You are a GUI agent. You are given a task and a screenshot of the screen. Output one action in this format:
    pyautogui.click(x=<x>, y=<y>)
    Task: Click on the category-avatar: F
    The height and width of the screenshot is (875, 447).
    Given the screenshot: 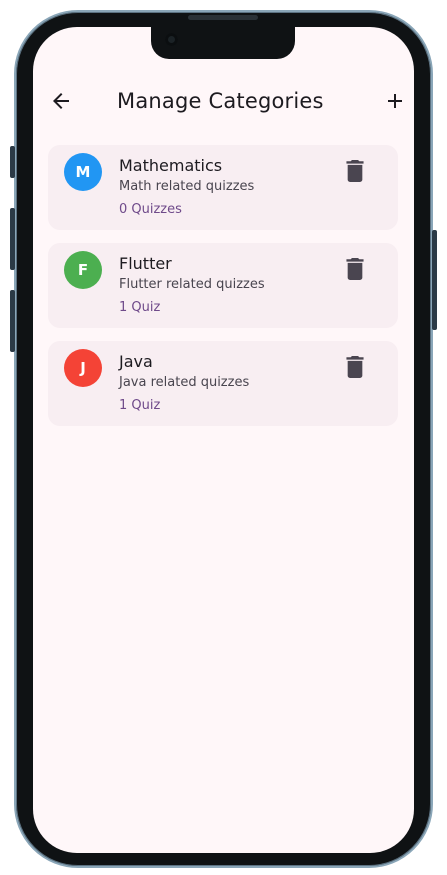 What is the action you would take?
    pyautogui.click(x=83, y=270)
    